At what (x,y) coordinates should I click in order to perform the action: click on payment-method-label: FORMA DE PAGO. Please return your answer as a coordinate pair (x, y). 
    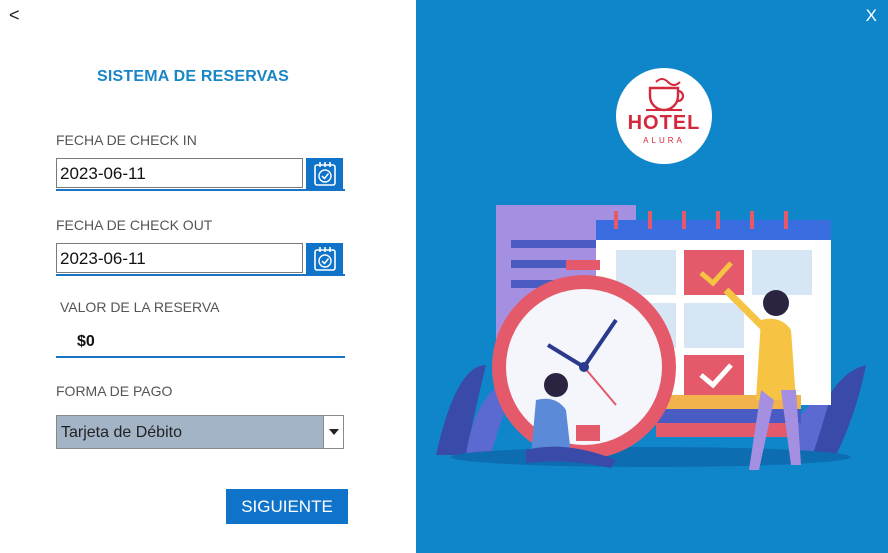
    Looking at the image, I should click on (114, 391).